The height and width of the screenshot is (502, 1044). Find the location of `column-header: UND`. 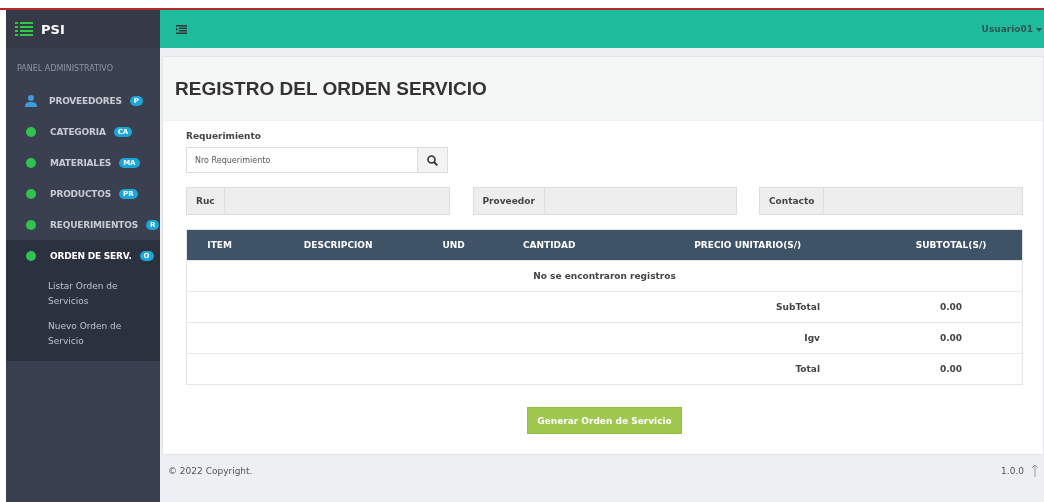

column-header: UND is located at coordinates (454, 245).